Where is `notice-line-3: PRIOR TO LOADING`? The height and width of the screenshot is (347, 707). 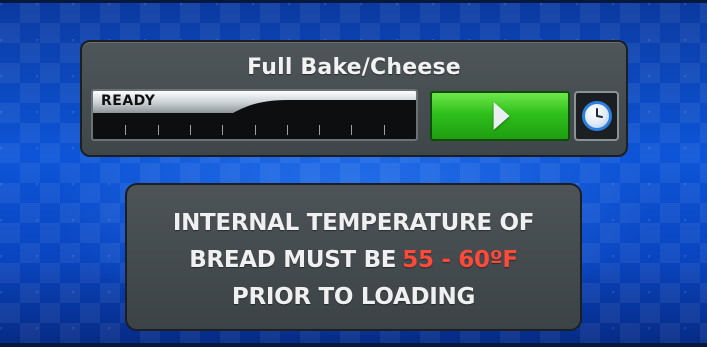
notice-line-3: PRIOR TO LOADING is located at coordinates (353, 297).